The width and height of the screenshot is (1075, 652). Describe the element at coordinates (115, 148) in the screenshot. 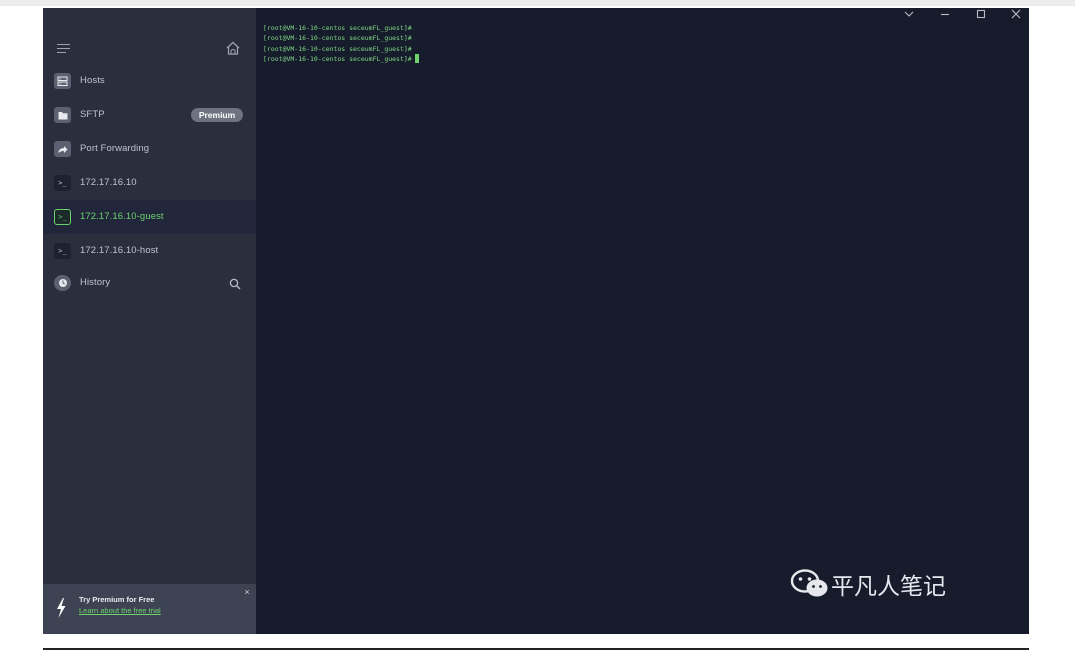

I see `sidebar-item-label: Port Forwarding` at that location.